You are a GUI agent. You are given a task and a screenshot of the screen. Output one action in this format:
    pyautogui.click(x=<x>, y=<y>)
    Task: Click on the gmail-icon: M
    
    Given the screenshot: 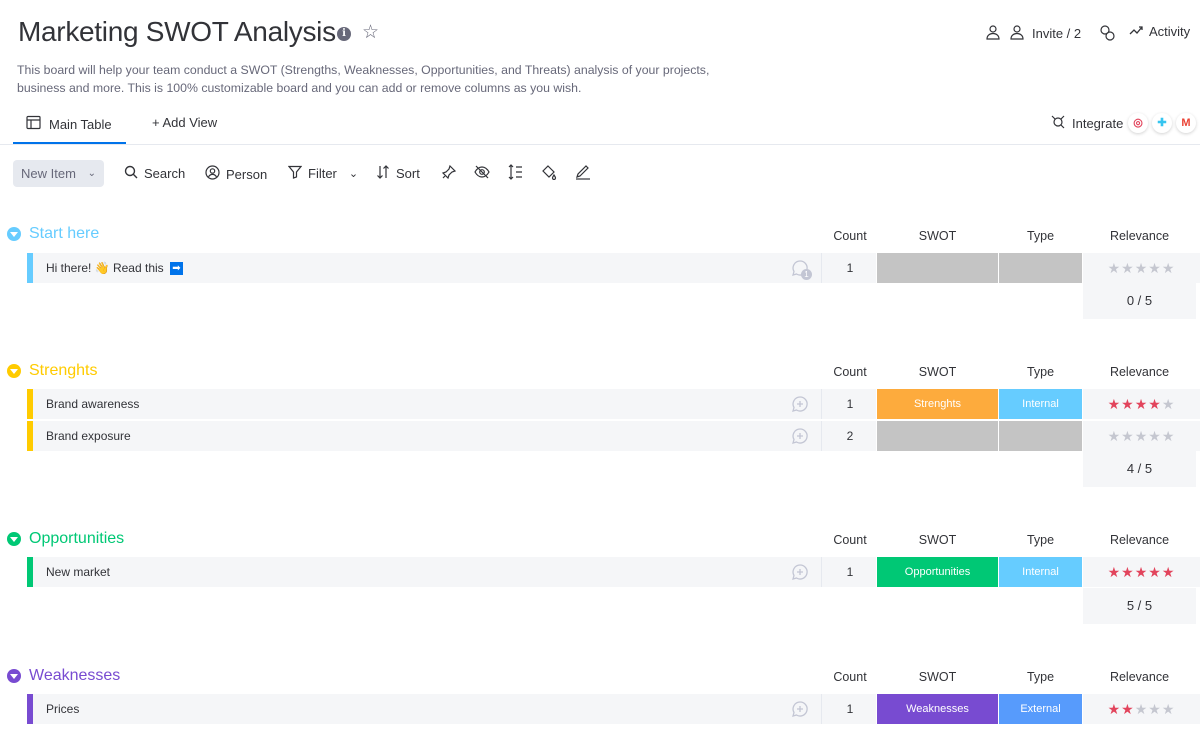 What is the action you would take?
    pyautogui.click(x=1186, y=123)
    